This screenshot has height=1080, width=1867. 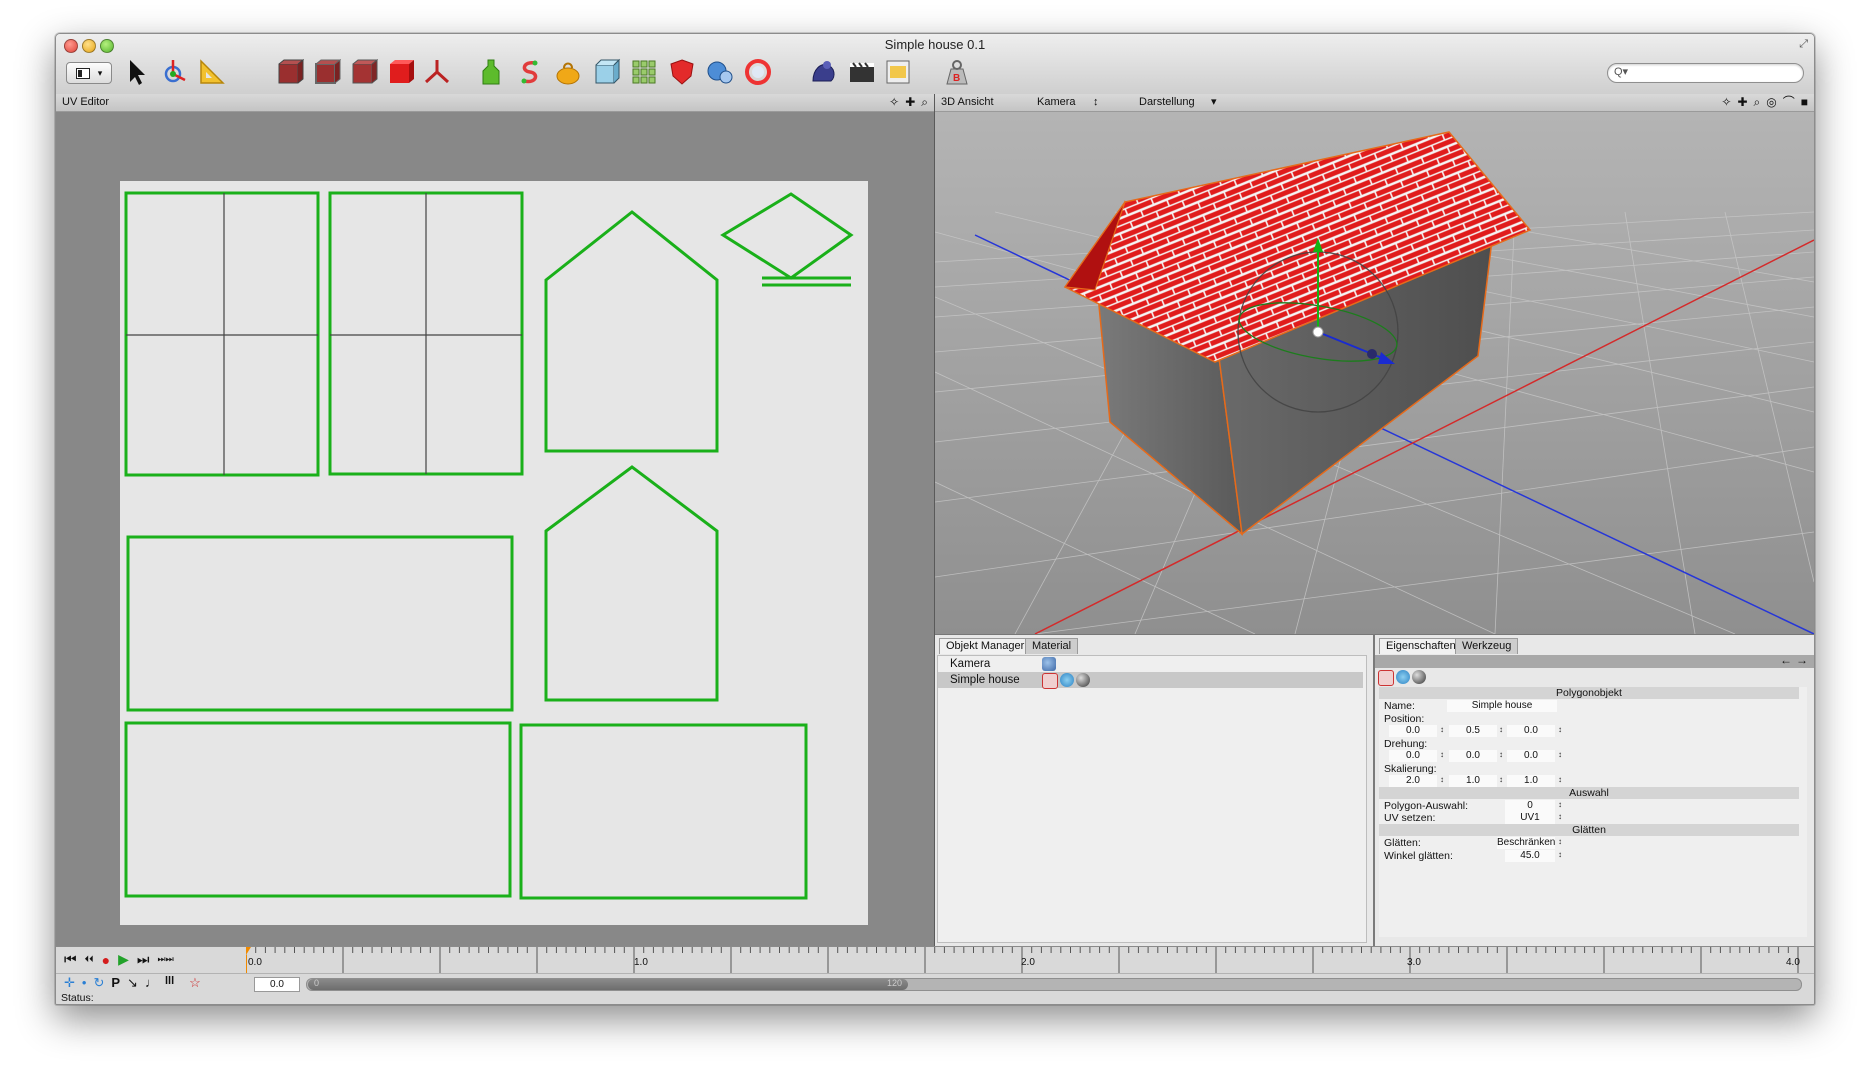 I want to click on view-rotate-icon: ⌒, so click(x=1789, y=102).